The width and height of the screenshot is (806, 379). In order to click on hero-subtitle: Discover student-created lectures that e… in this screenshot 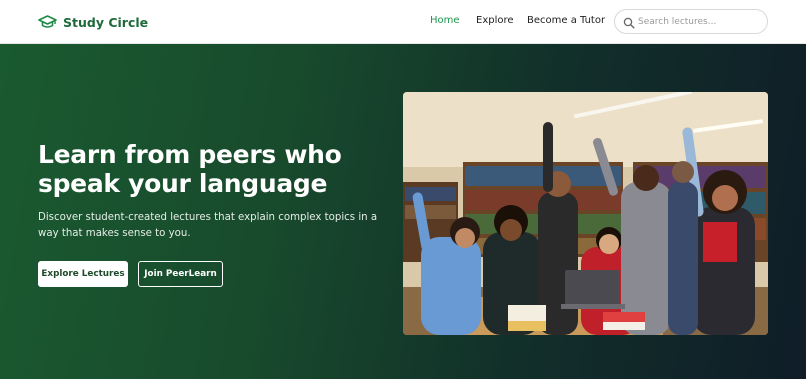, I will do `click(208, 225)`.